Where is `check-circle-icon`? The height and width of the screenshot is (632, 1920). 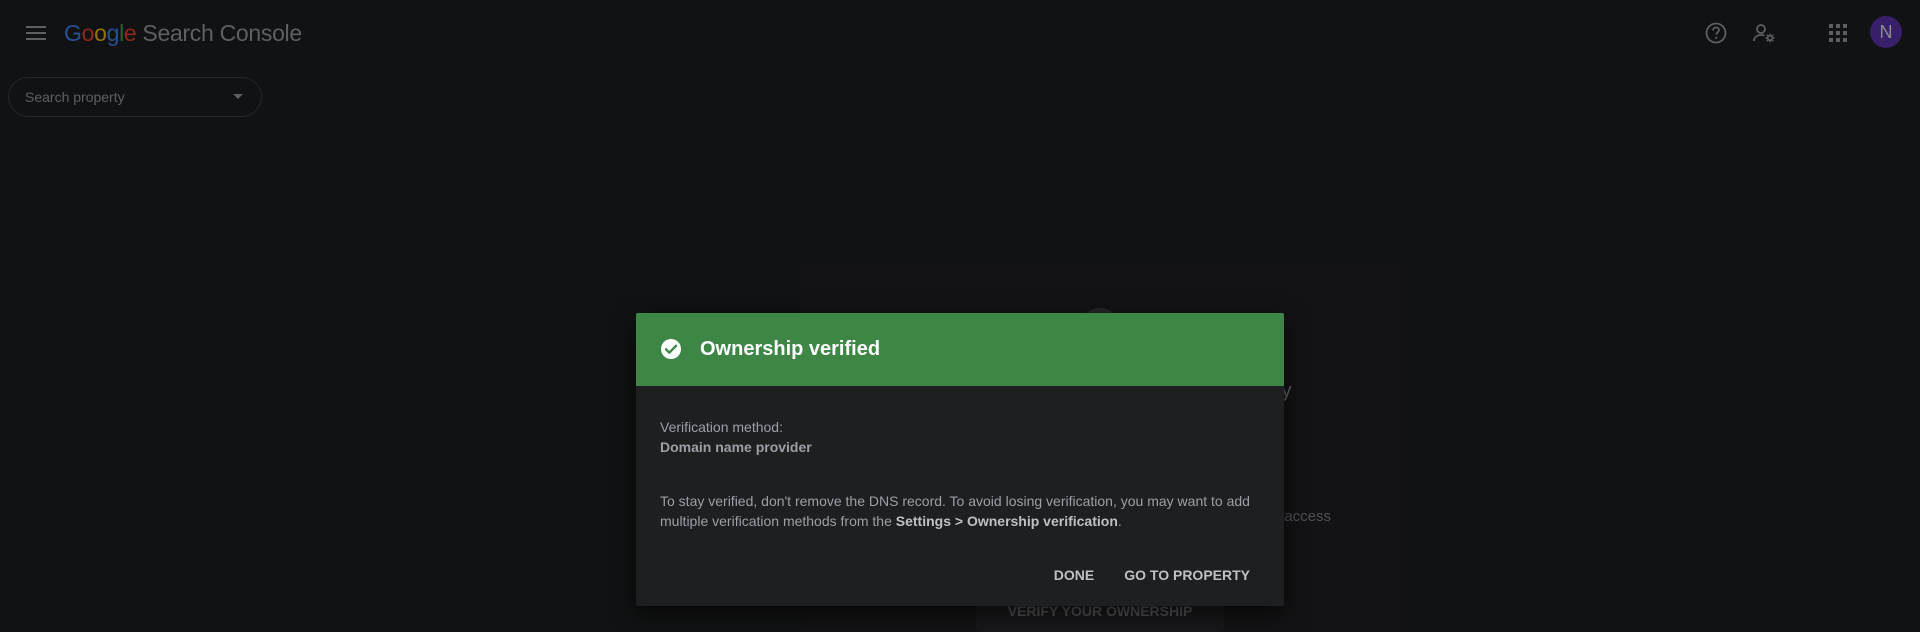 check-circle-icon is located at coordinates (671, 349).